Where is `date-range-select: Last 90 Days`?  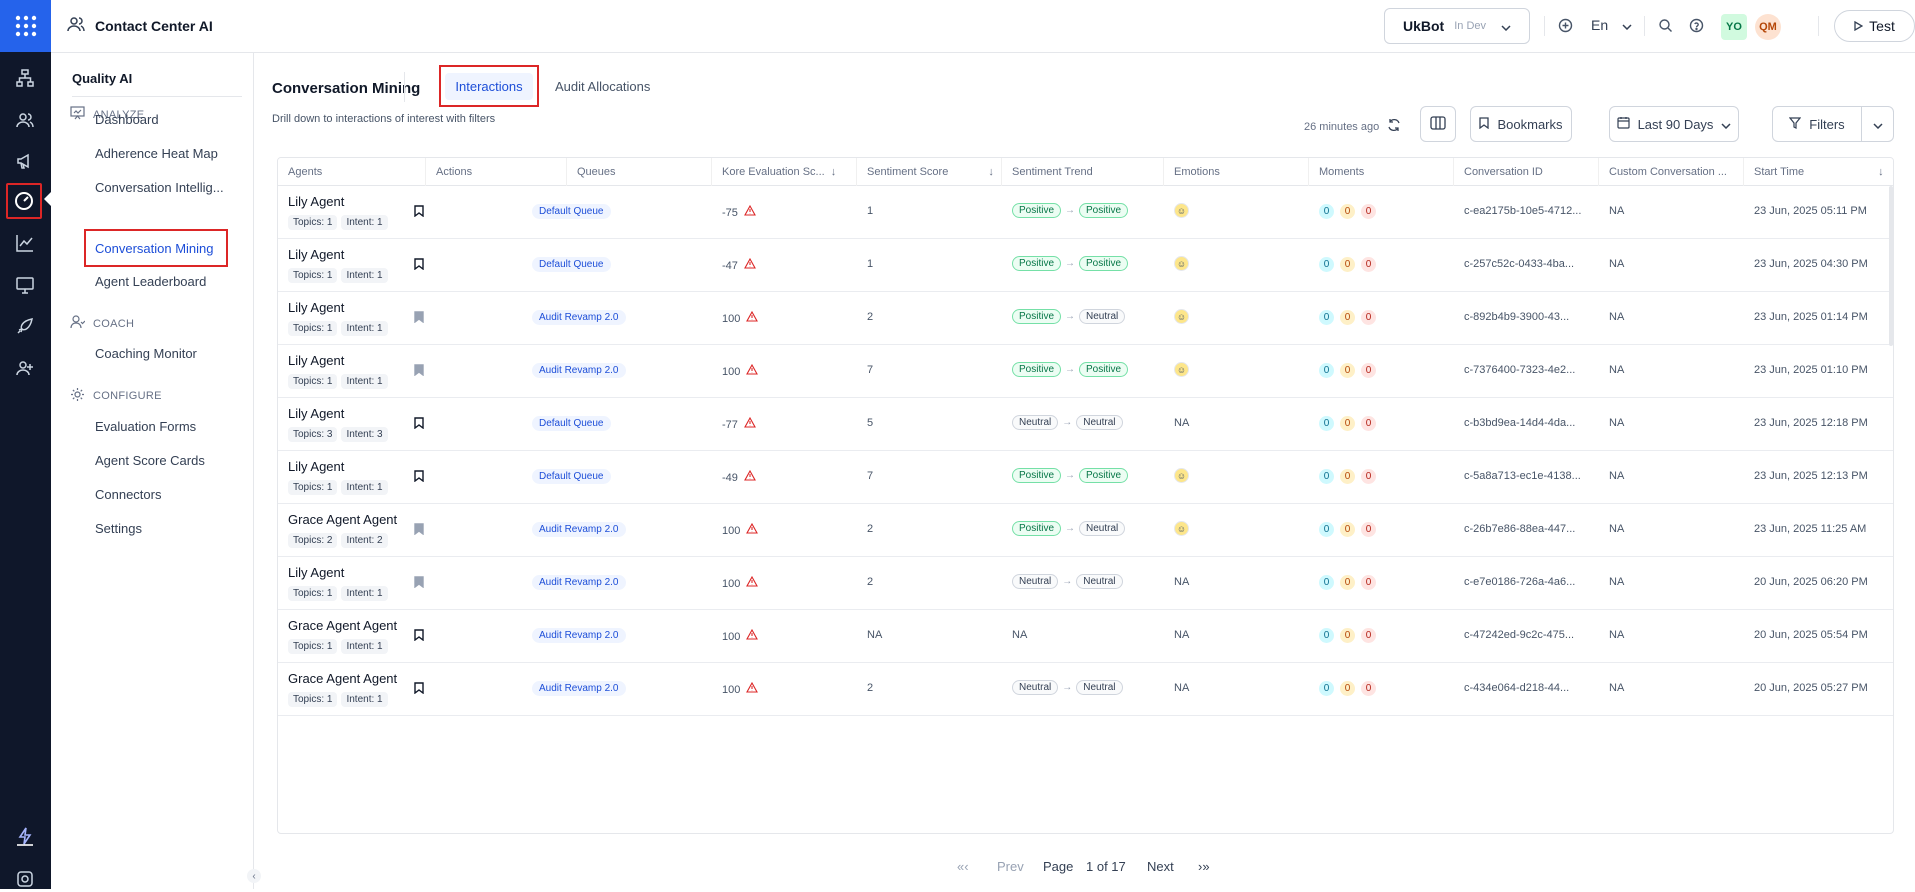
date-range-select: Last 90 Days is located at coordinates (1674, 124).